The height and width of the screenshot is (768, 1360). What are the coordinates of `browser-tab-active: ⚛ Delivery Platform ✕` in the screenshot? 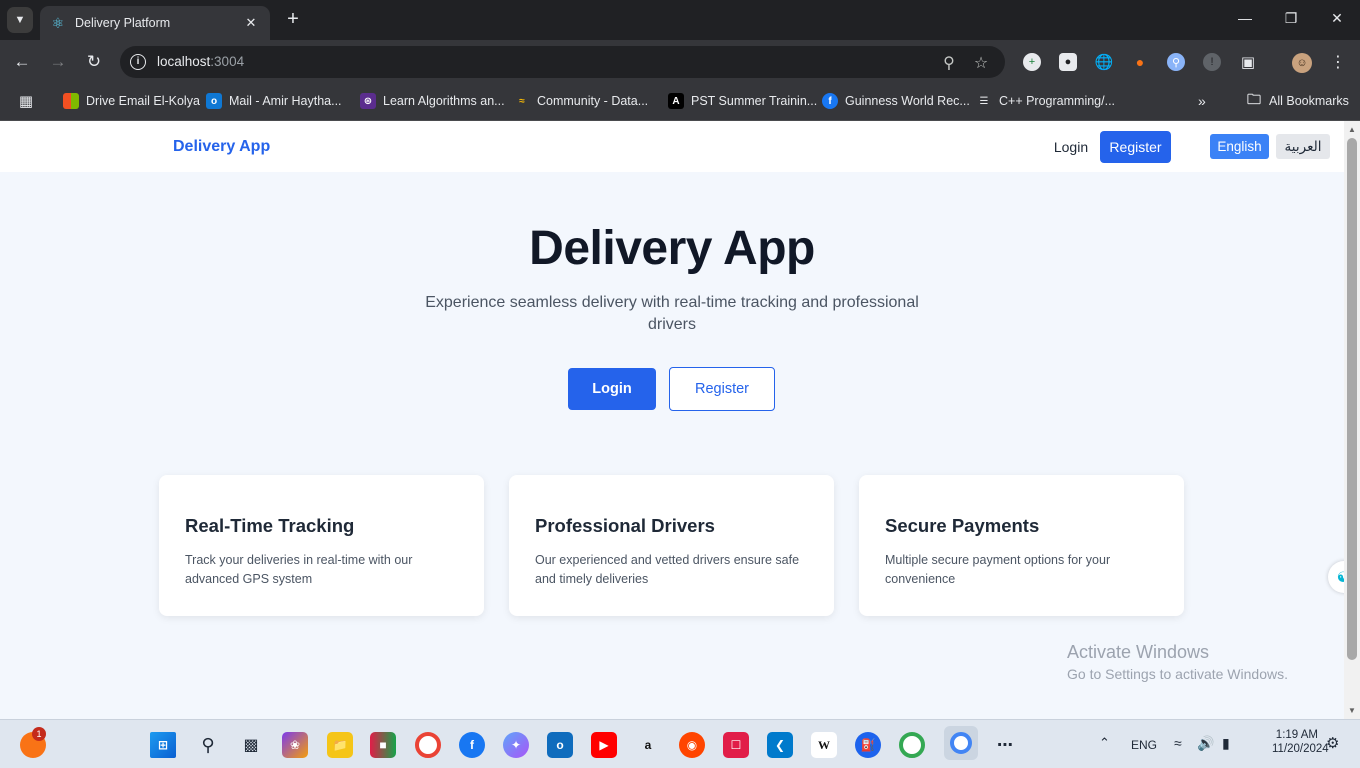 It's located at (155, 23).